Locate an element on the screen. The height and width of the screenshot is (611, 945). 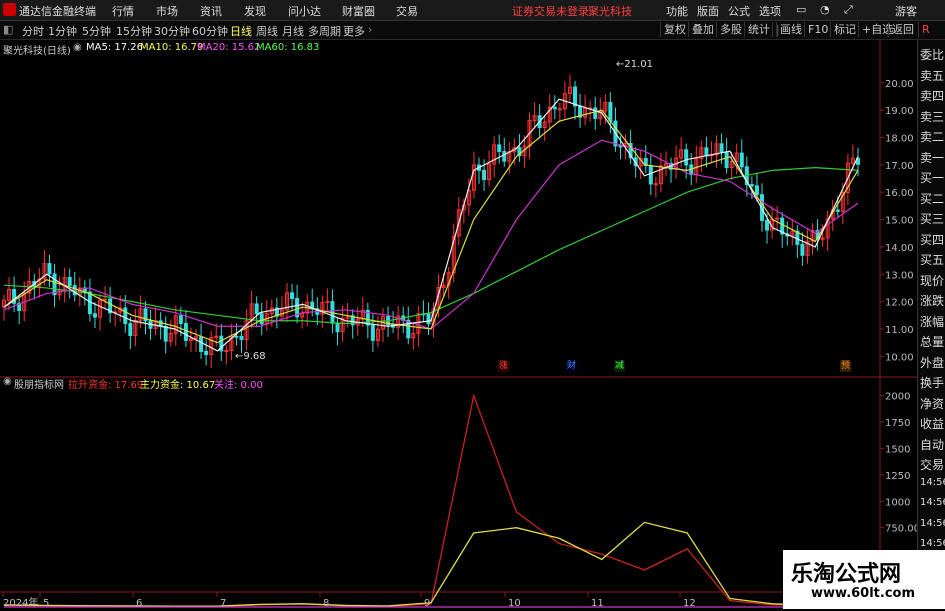
side-panel-item: 买四 is located at coordinates (932, 239).